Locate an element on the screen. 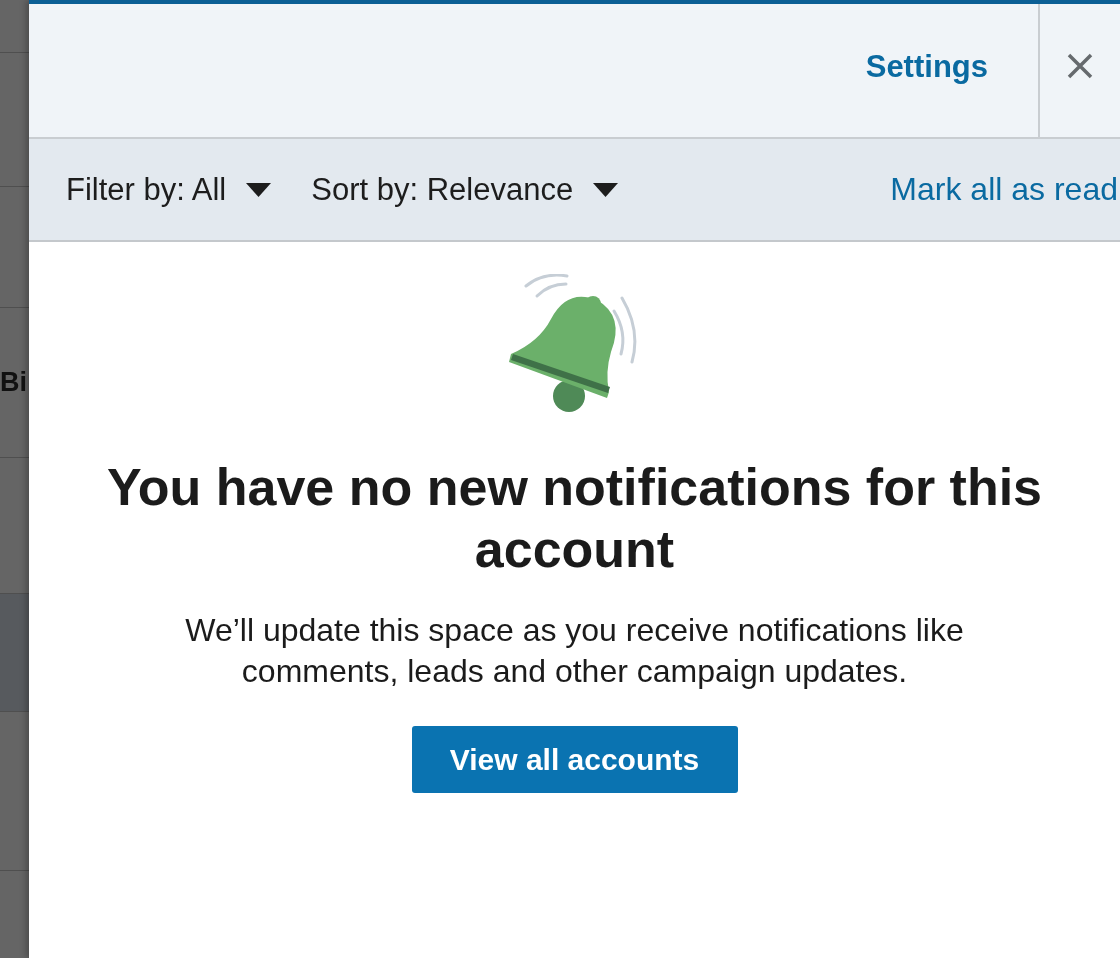  empty-state-title: You have no new notifications for this account is located at coordinates (574, 518).